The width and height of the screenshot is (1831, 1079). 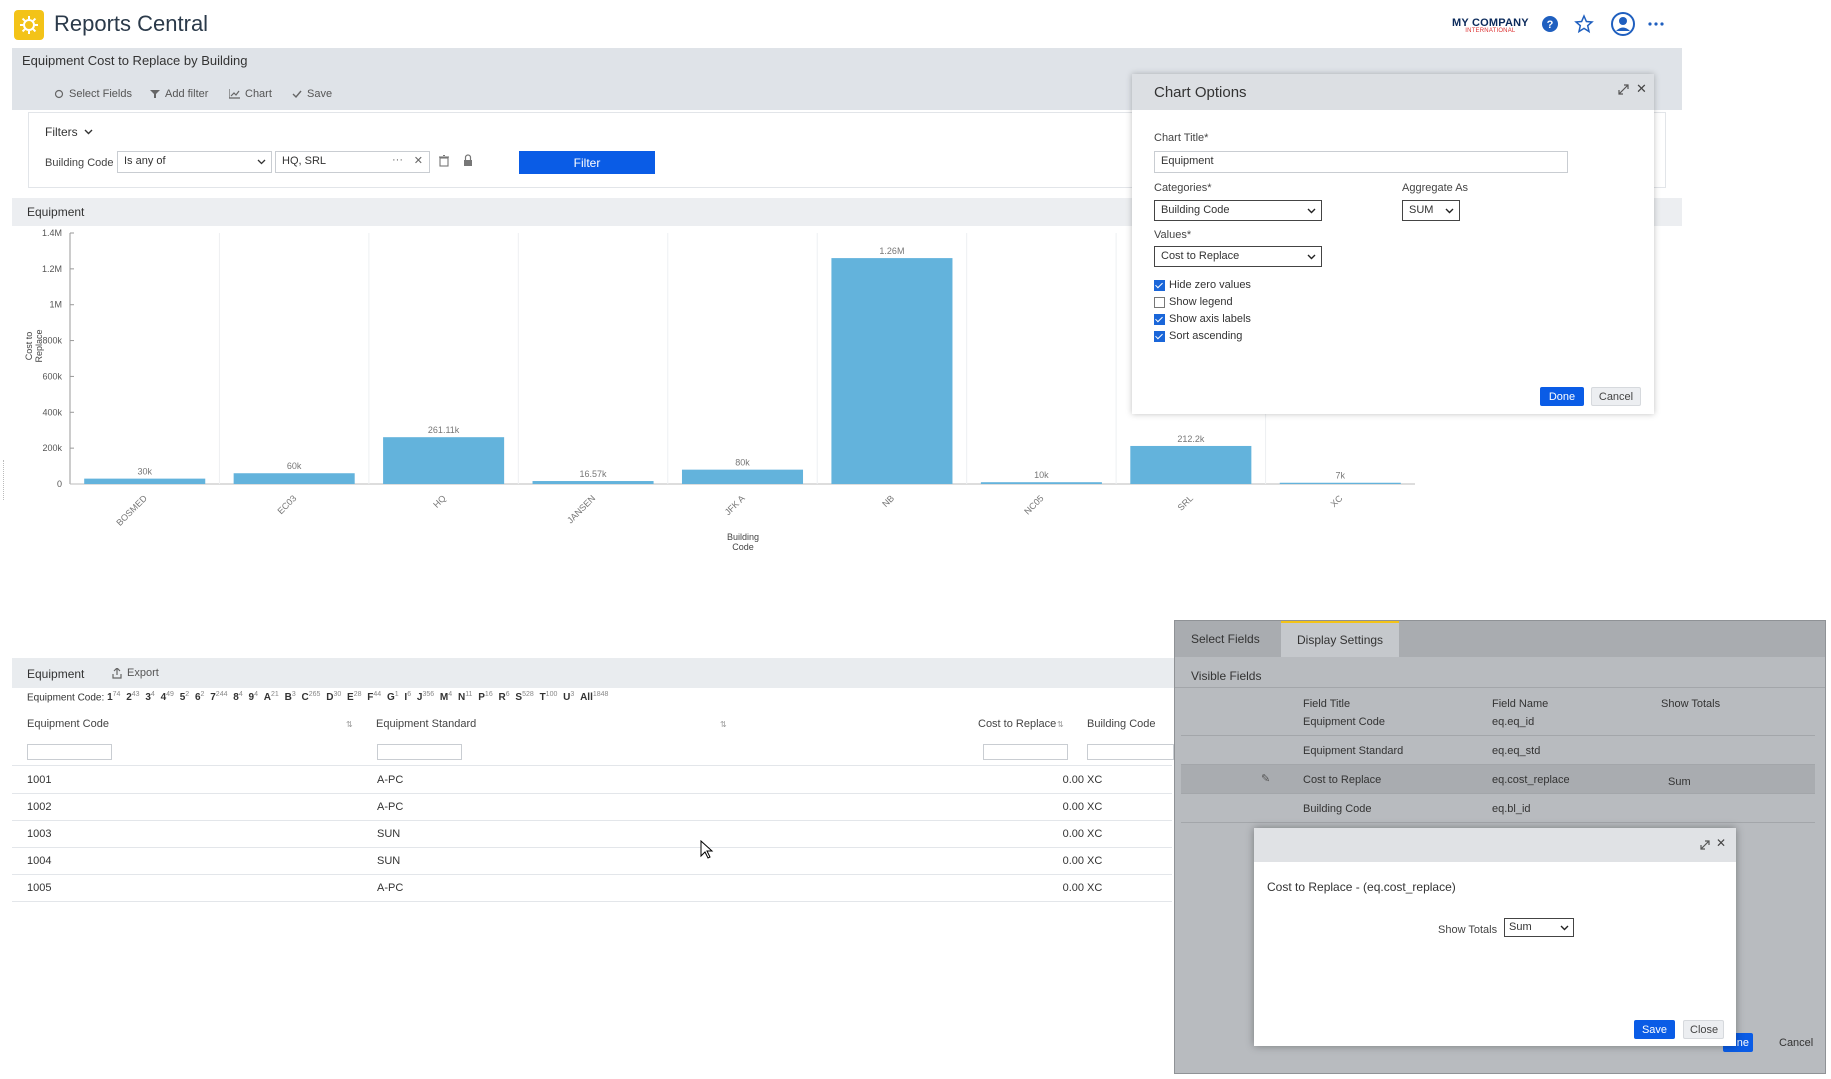 What do you see at coordinates (1200, 92) in the screenshot?
I see `chart-options-title: Chart Options` at bounding box center [1200, 92].